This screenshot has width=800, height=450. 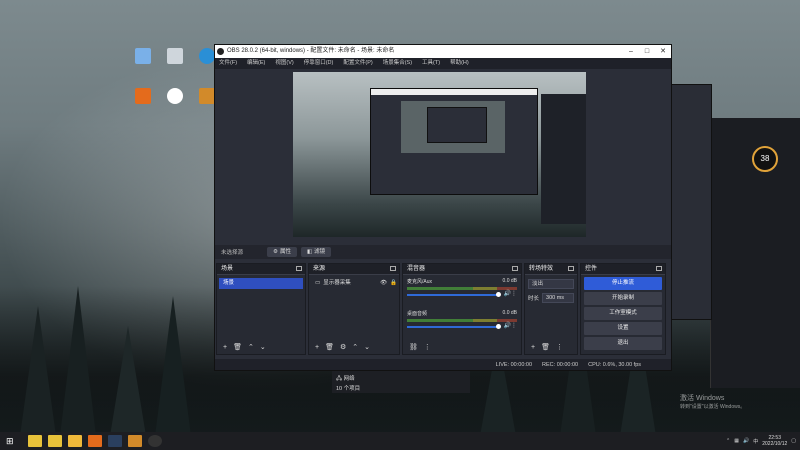 I want to click on activation-watermark: 激活 Windows 转到"设置"以激活 Windows。, so click(x=712, y=403).